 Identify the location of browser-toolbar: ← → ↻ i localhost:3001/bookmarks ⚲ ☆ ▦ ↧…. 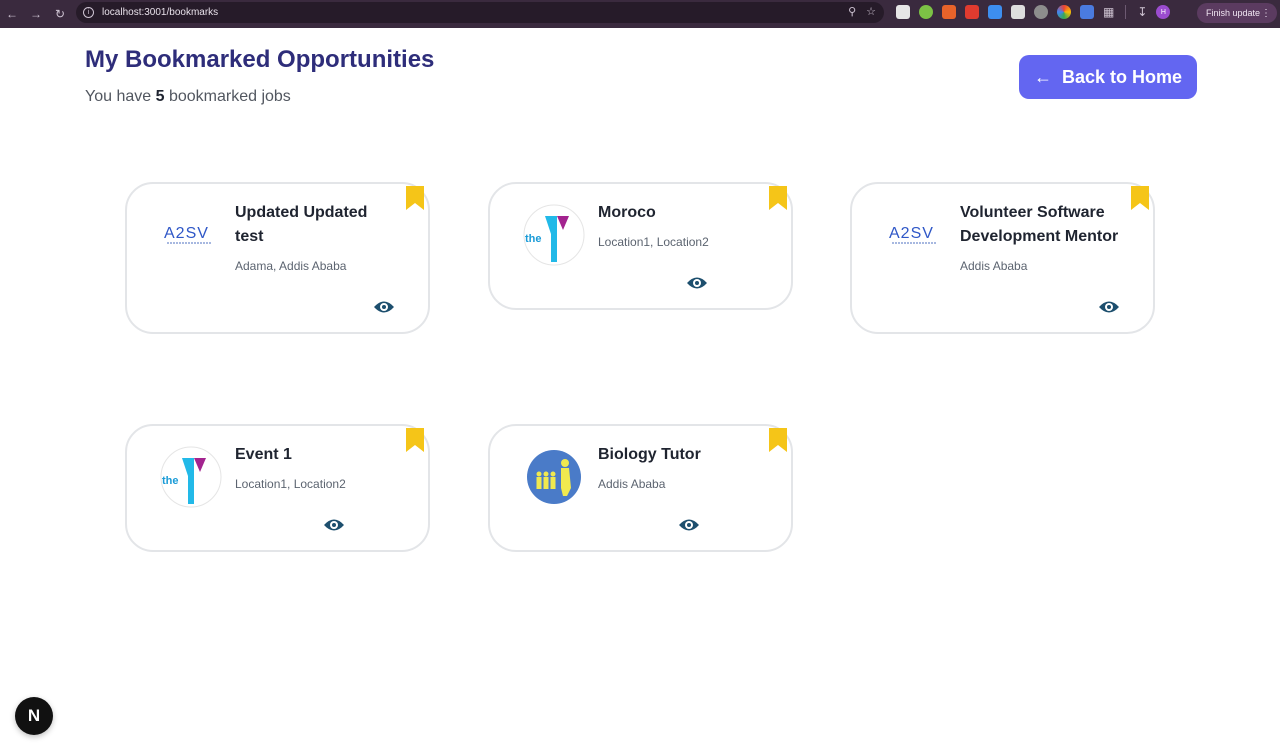
(640, 14).